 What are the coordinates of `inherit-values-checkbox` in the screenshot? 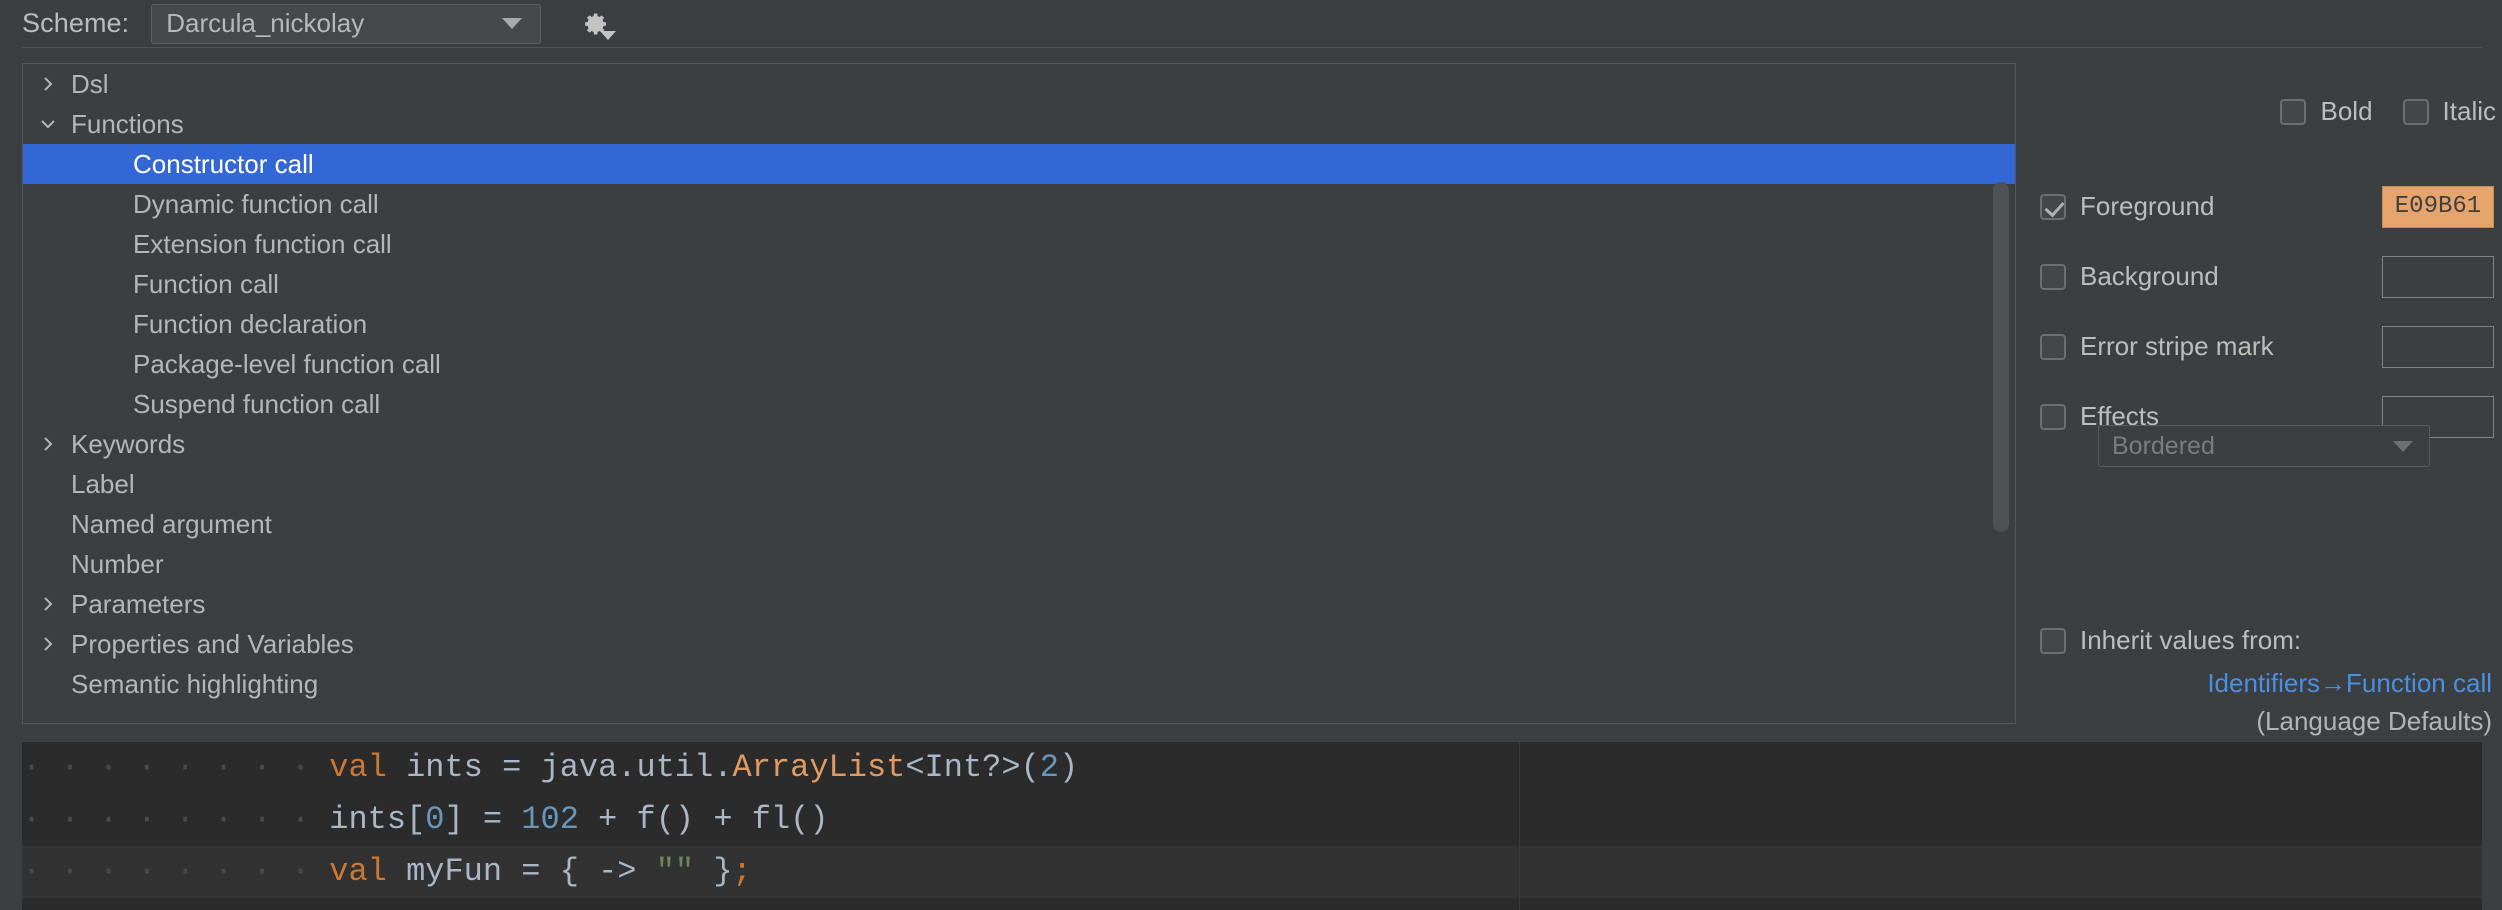 It's located at (2053, 640).